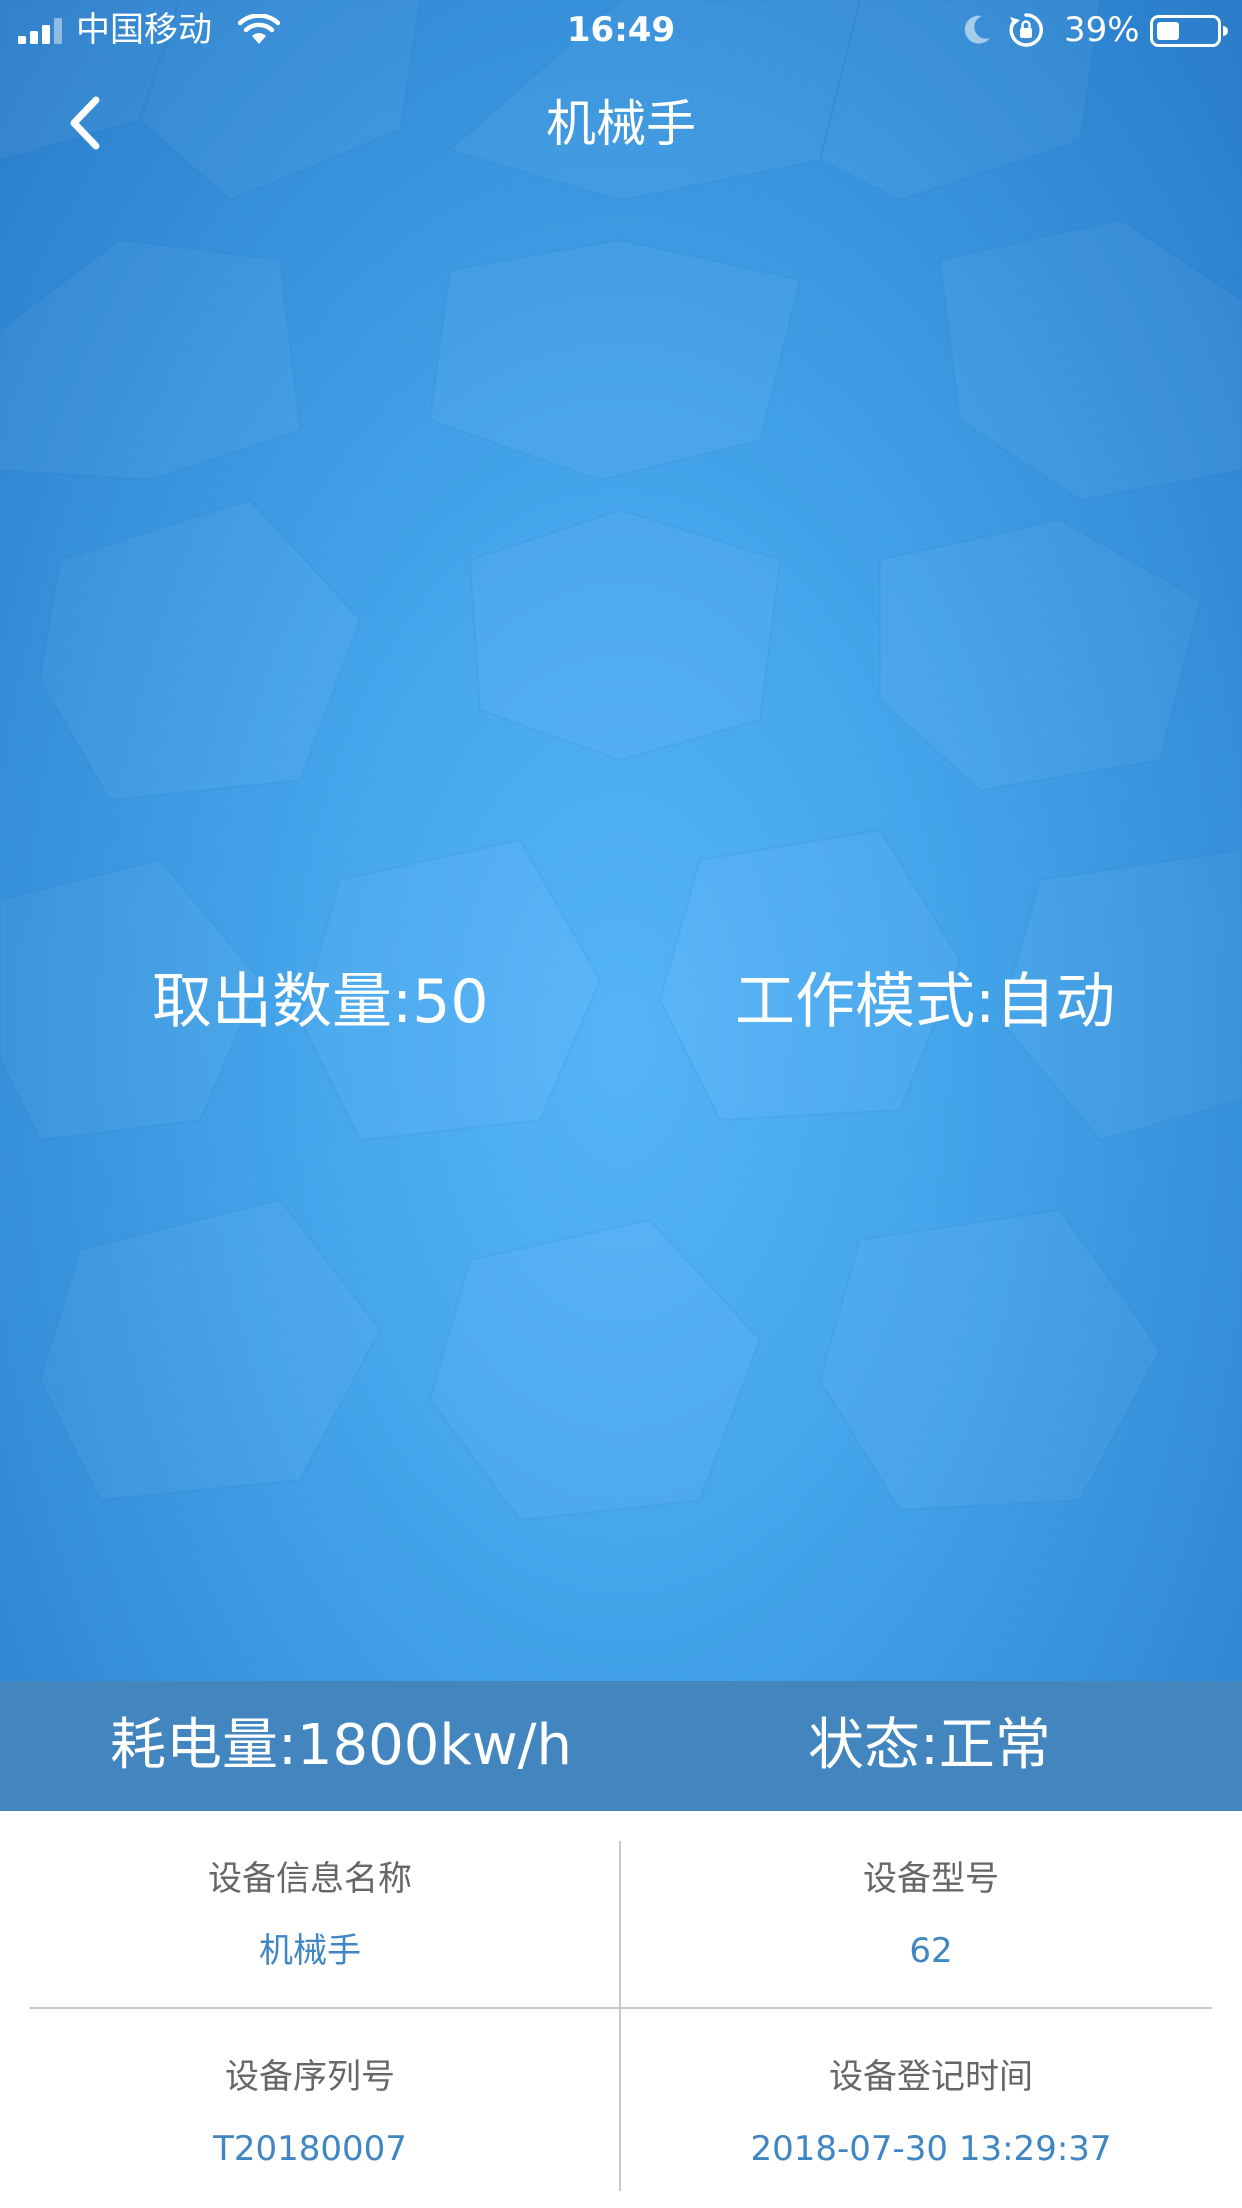 The height and width of the screenshot is (2208, 1242). I want to click on device-model-cell: 设备型号 62, so click(931, 1915).